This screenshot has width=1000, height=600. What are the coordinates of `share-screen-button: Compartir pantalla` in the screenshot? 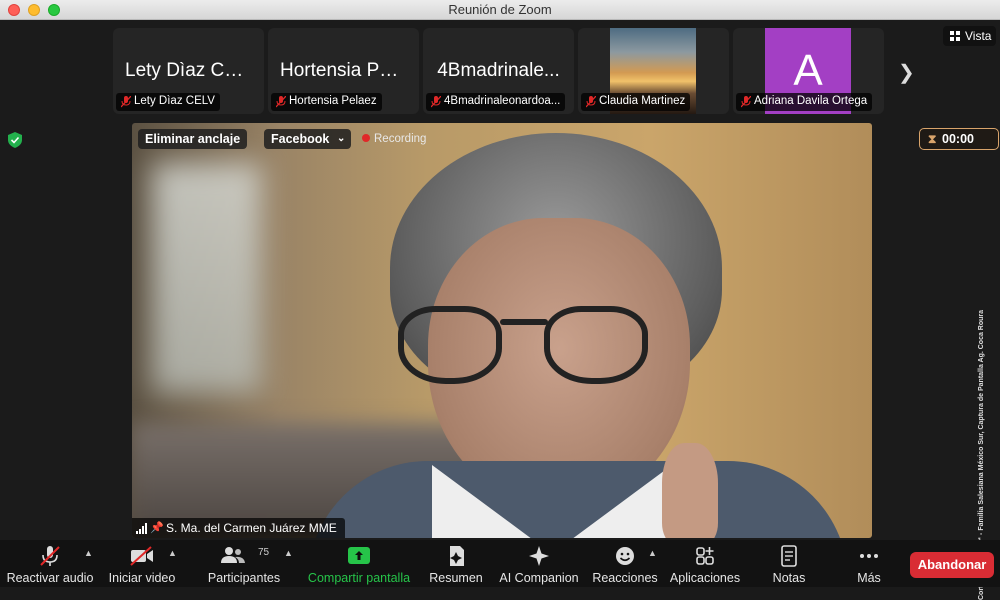 It's located at (359, 563).